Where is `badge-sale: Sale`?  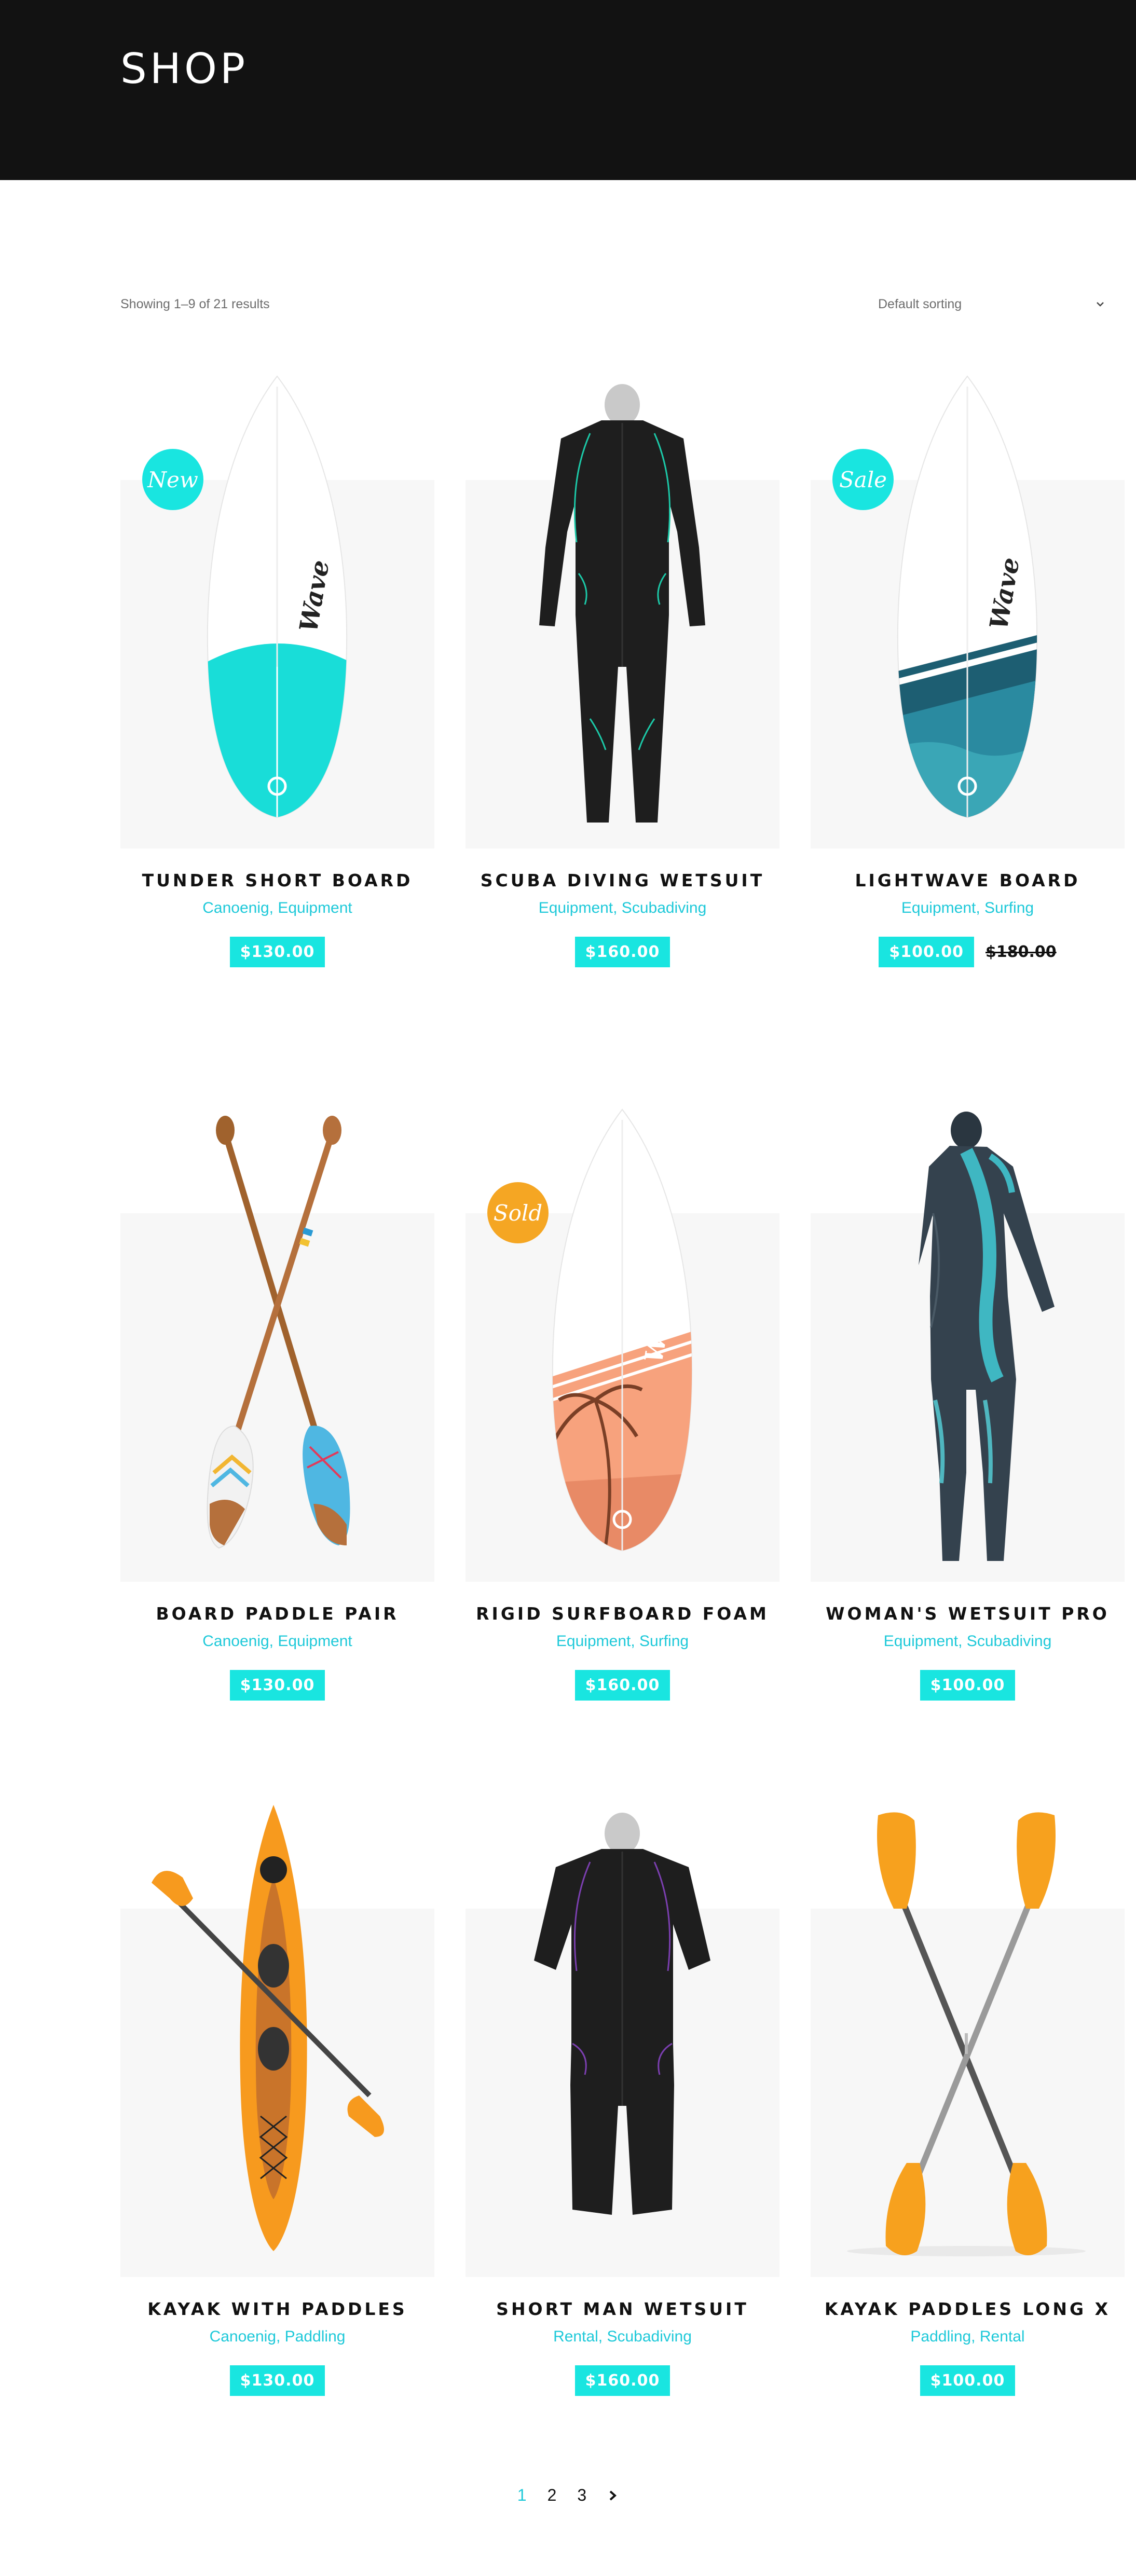 badge-sale: Sale is located at coordinates (863, 479).